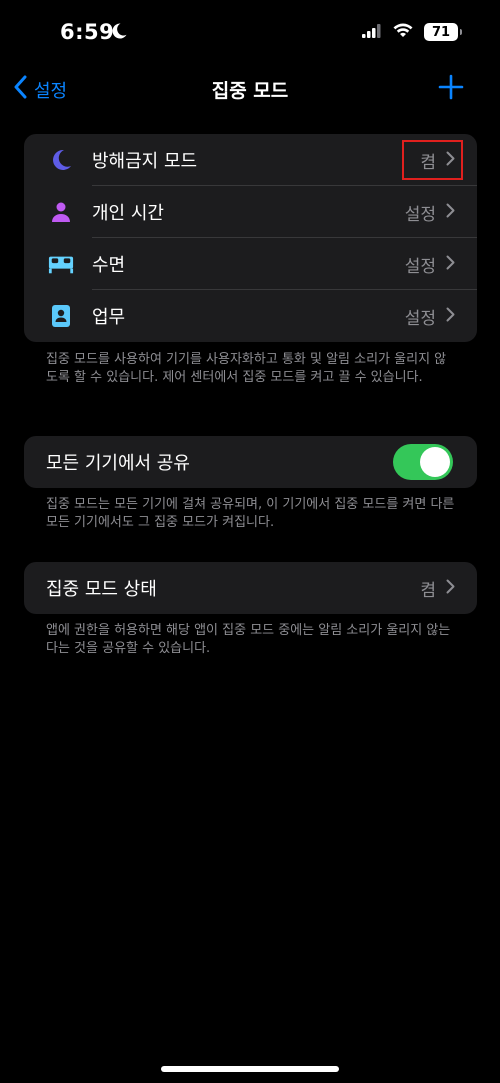  What do you see at coordinates (428, 590) in the screenshot?
I see `focus-status-value: 켬` at bounding box center [428, 590].